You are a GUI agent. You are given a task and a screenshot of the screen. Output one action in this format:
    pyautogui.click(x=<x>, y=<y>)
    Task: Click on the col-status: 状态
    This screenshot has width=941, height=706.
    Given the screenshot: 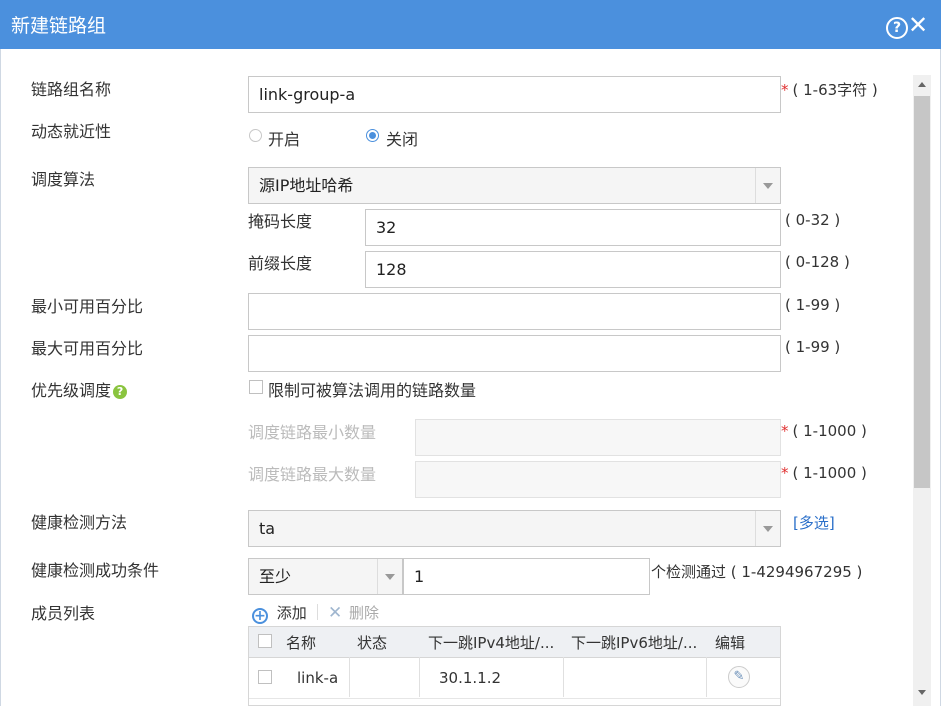 What is the action you would take?
    pyautogui.click(x=372, y=642)
    